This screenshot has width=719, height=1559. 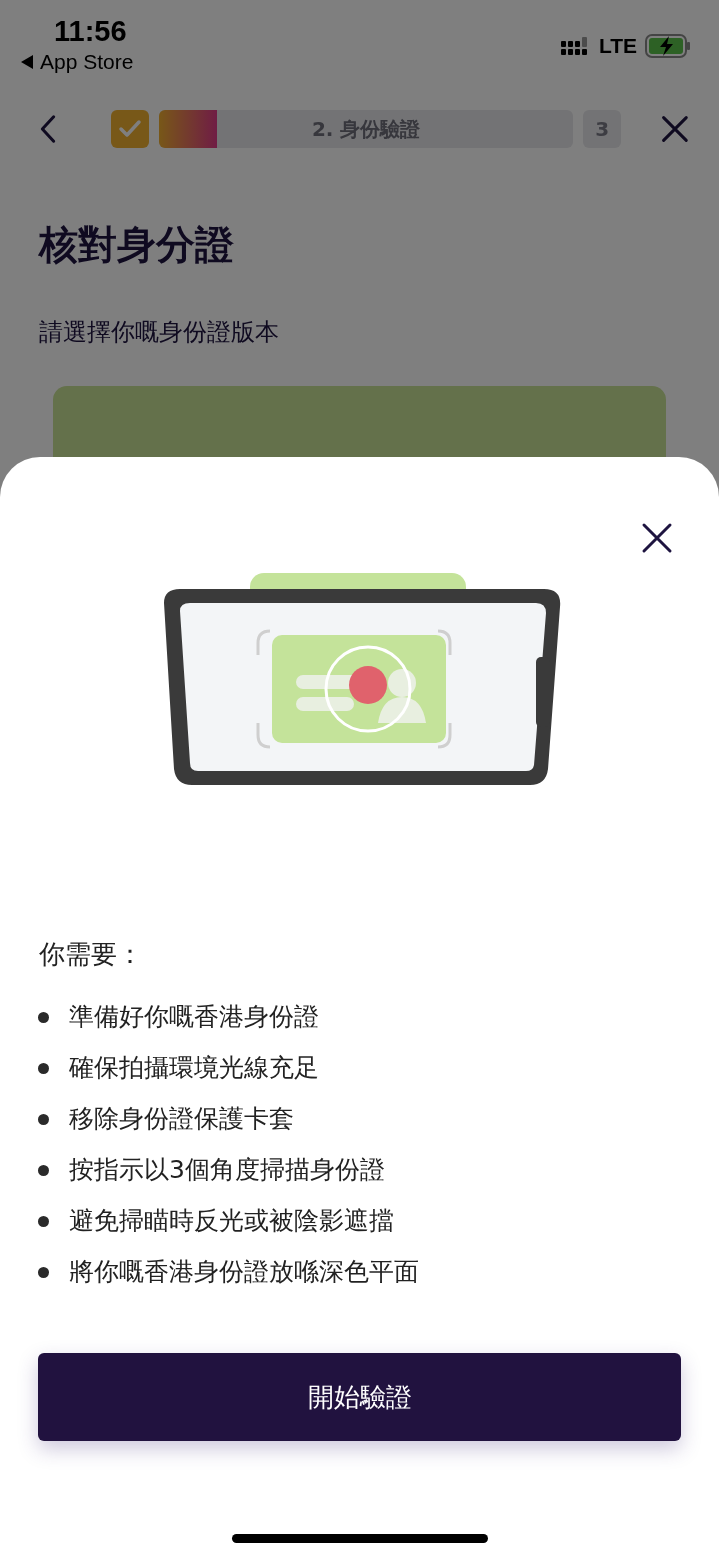 What do you see at coordinates (359, 1397) in the screenshot?
I see `start-verification-button: 開始驗證` at bounding box center [359, 1397].